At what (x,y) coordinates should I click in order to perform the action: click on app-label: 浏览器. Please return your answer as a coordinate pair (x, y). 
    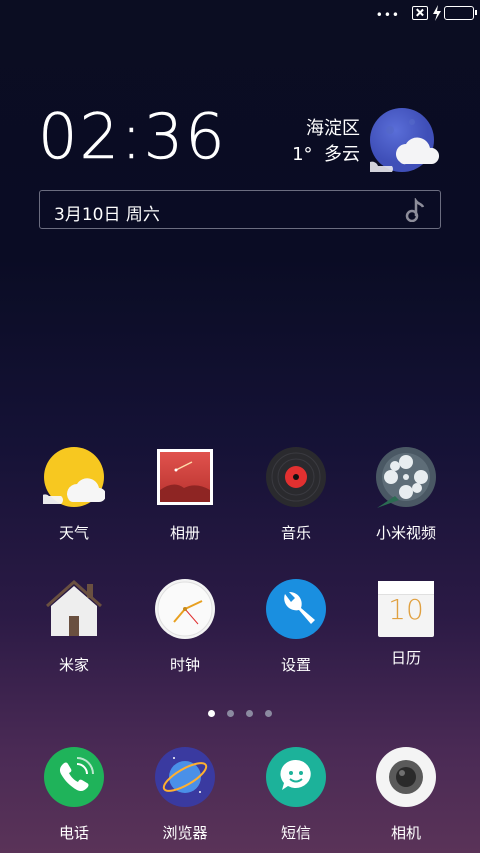
    Looking at the image, I should click on (185, 833).